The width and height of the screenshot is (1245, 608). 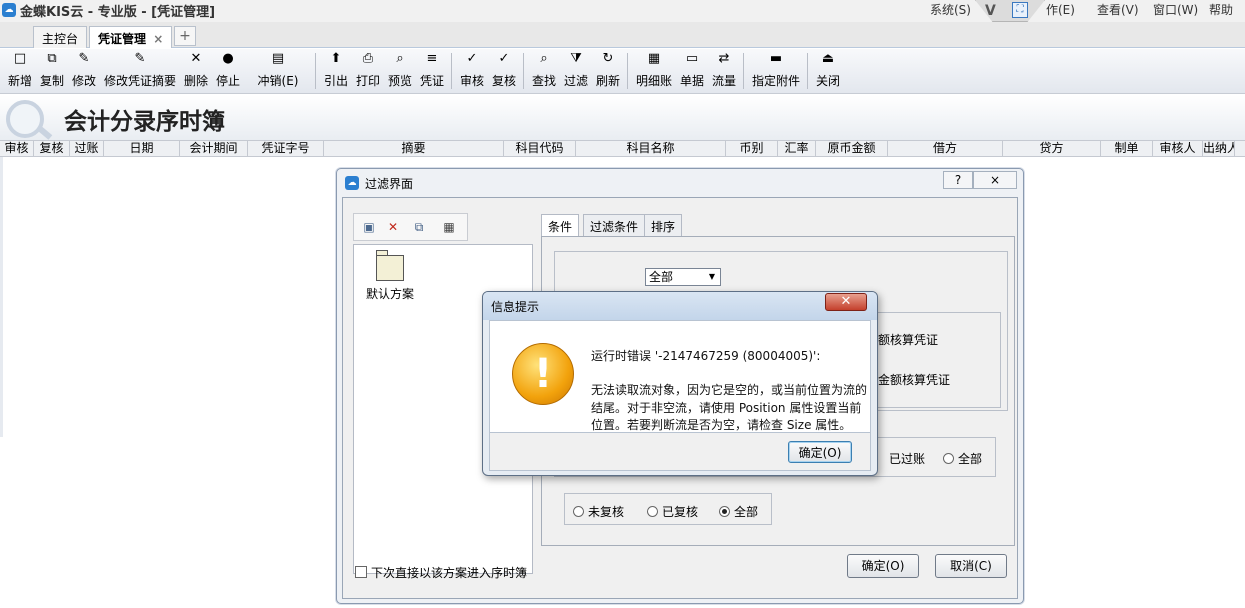 I want to click on delete-icon: ✕, so click(x=393, y=227).